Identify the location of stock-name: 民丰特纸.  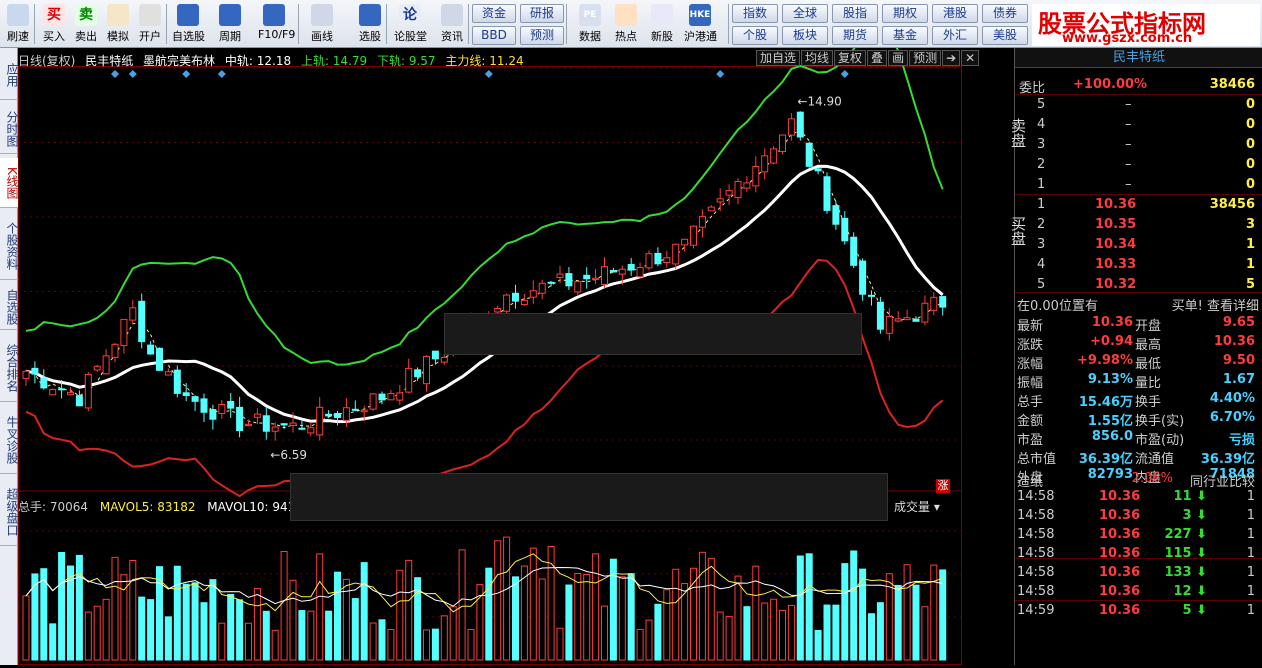
(109, 61).